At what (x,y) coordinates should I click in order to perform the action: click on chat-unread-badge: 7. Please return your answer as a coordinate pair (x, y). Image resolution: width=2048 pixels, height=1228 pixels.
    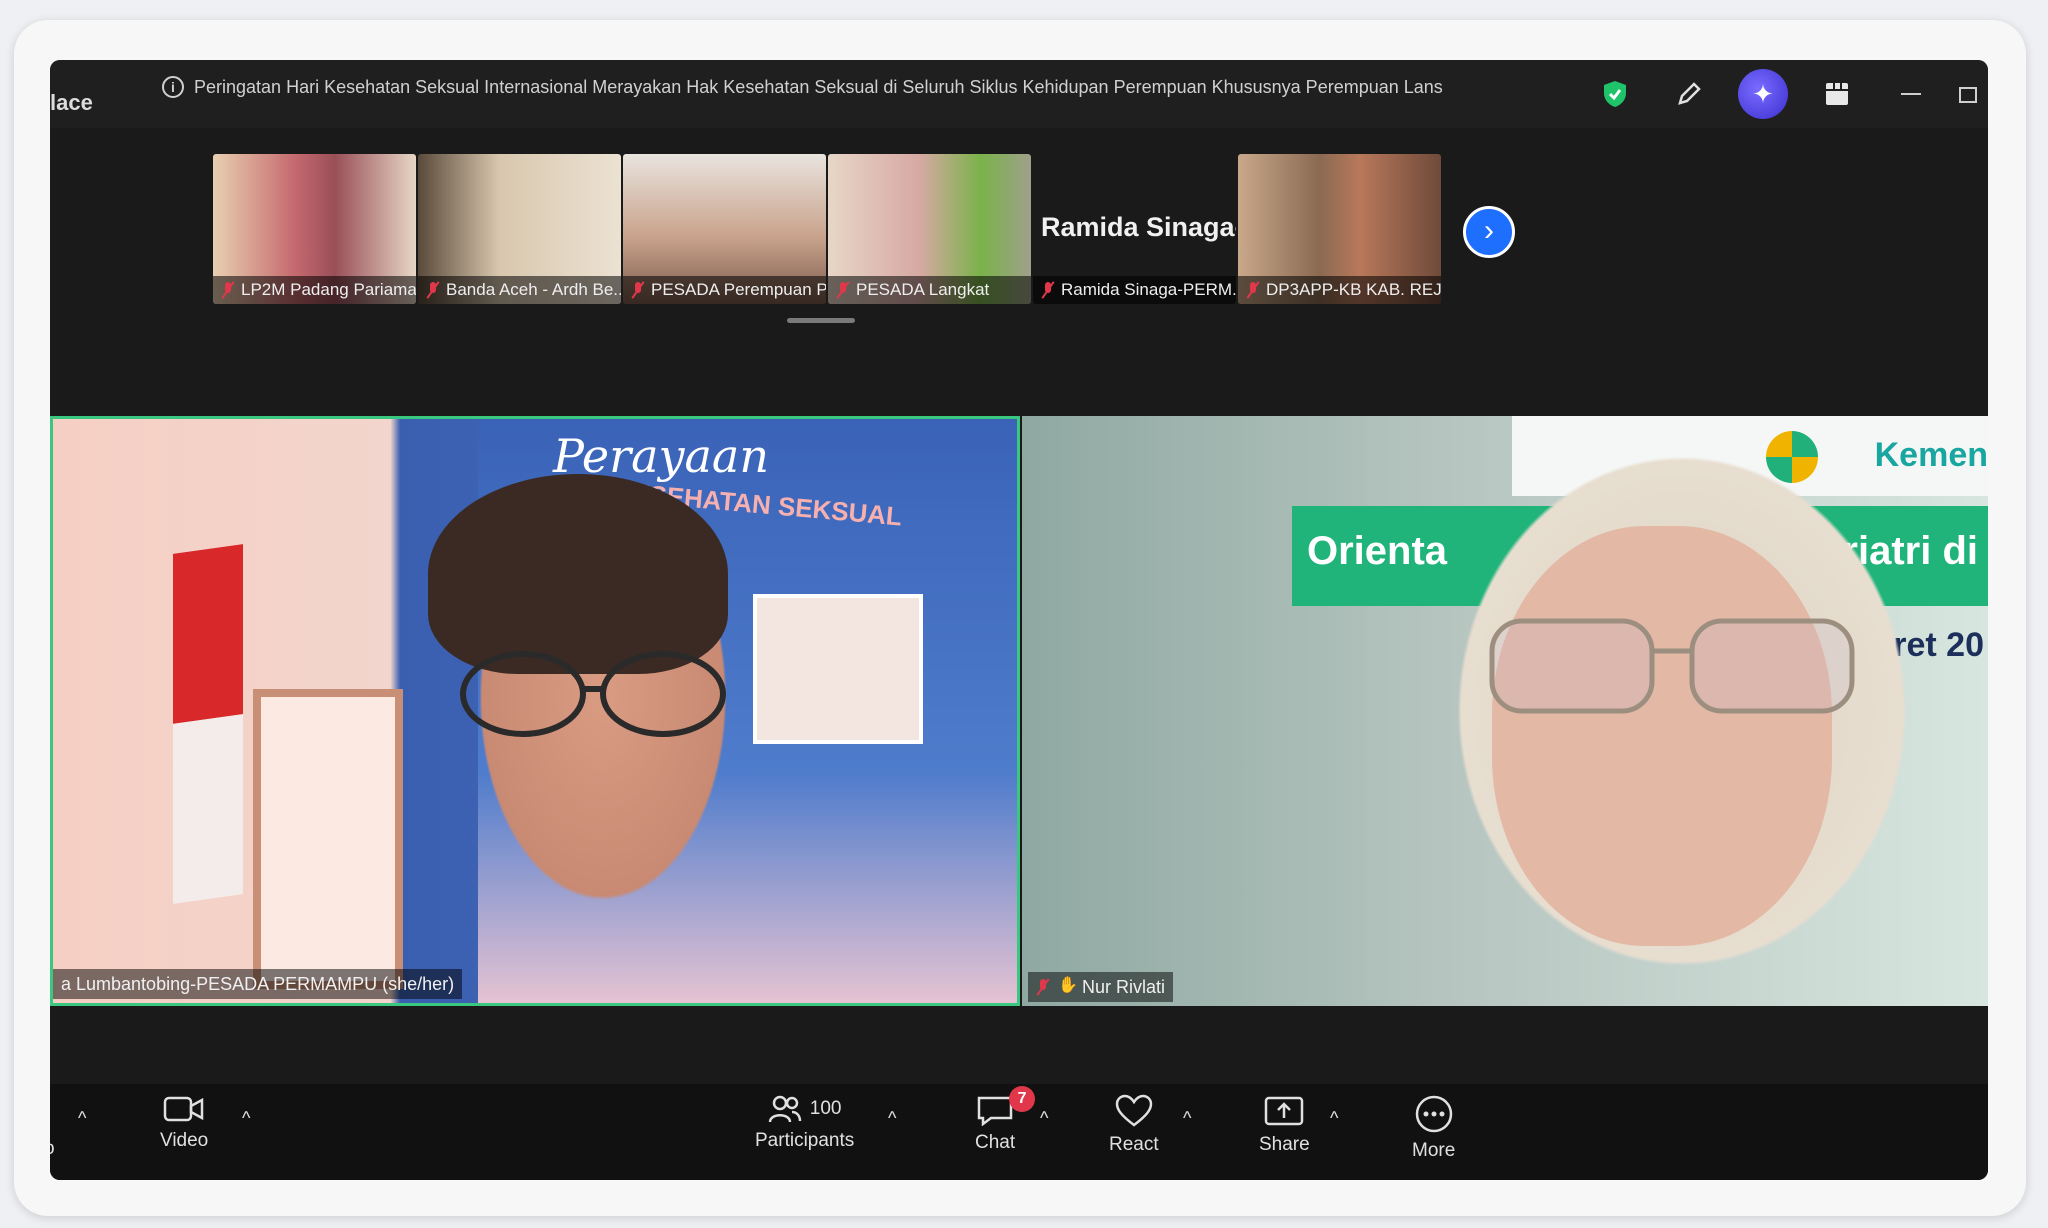
    Looking at the image, I should click on (1022, 1099).